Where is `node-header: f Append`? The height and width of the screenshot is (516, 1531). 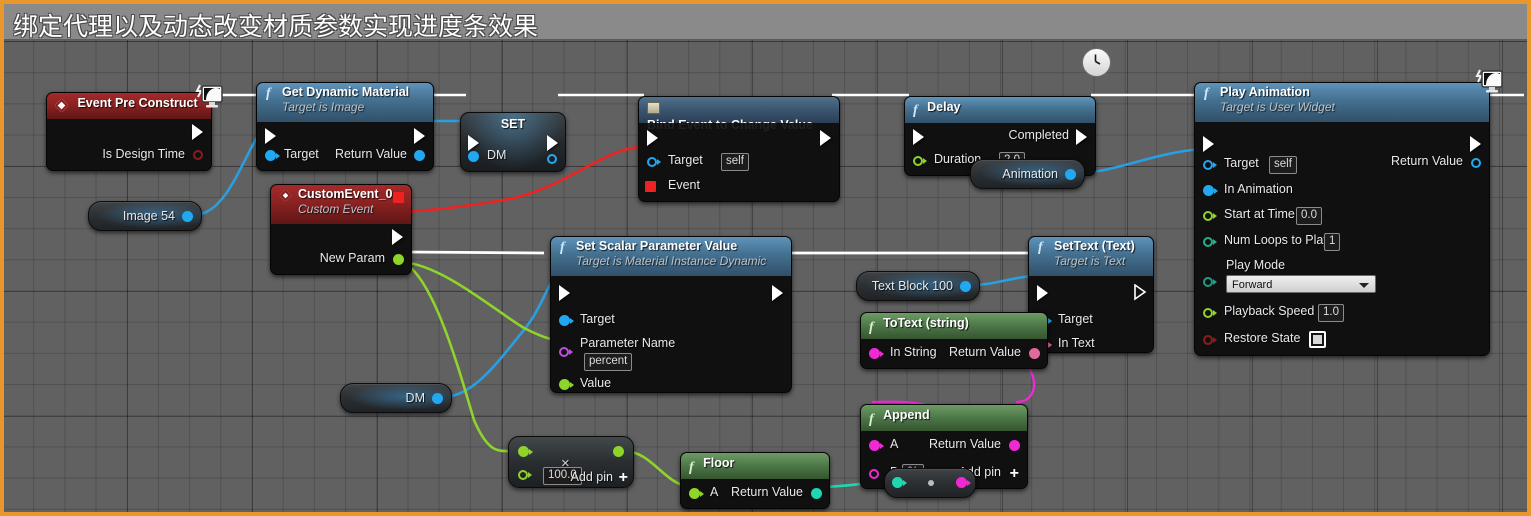
node-header: f Append is located at coordinates (944, 418).